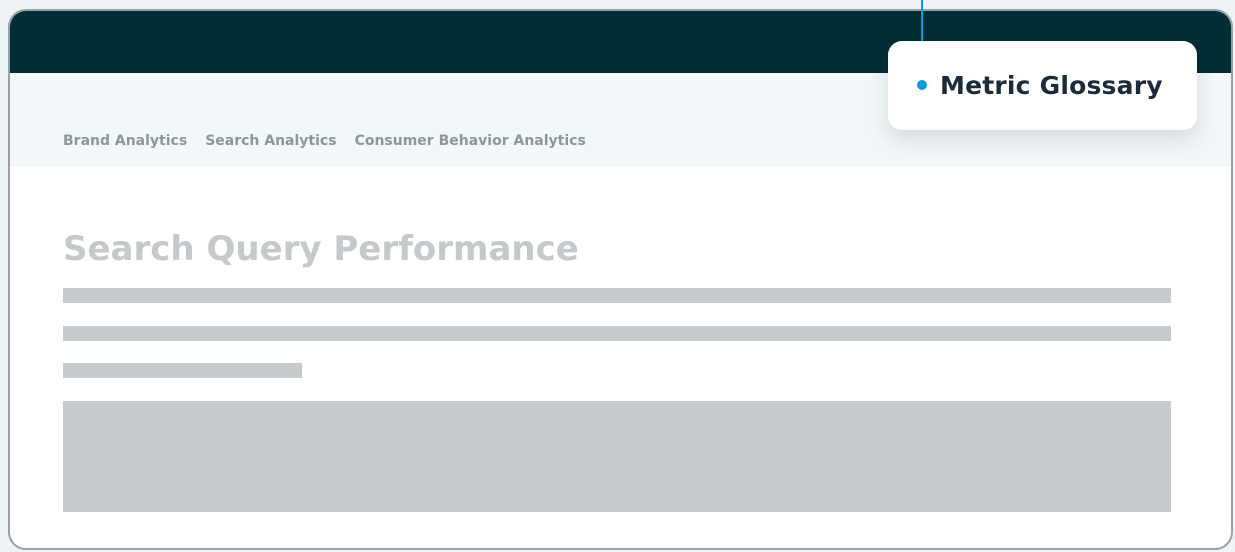 The image size is (1235, 552). What do you see at coordinates (922, 85) in the screenshot?
I see `callout-pointer-dot` at bounding box center [922, 85].